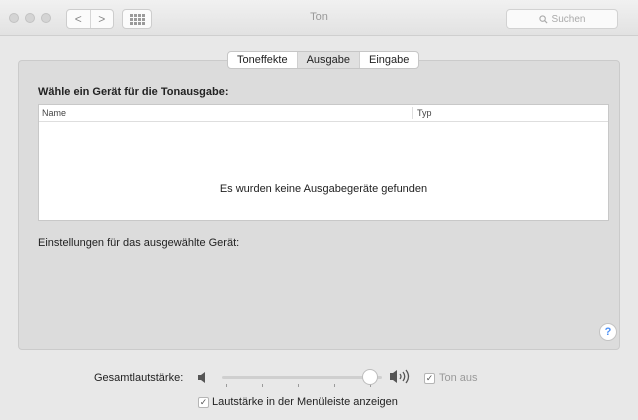 The height and width of the screenshot is (420, 638). I want to click on title-bar: < > Ton Suchen, so click(319, 18).